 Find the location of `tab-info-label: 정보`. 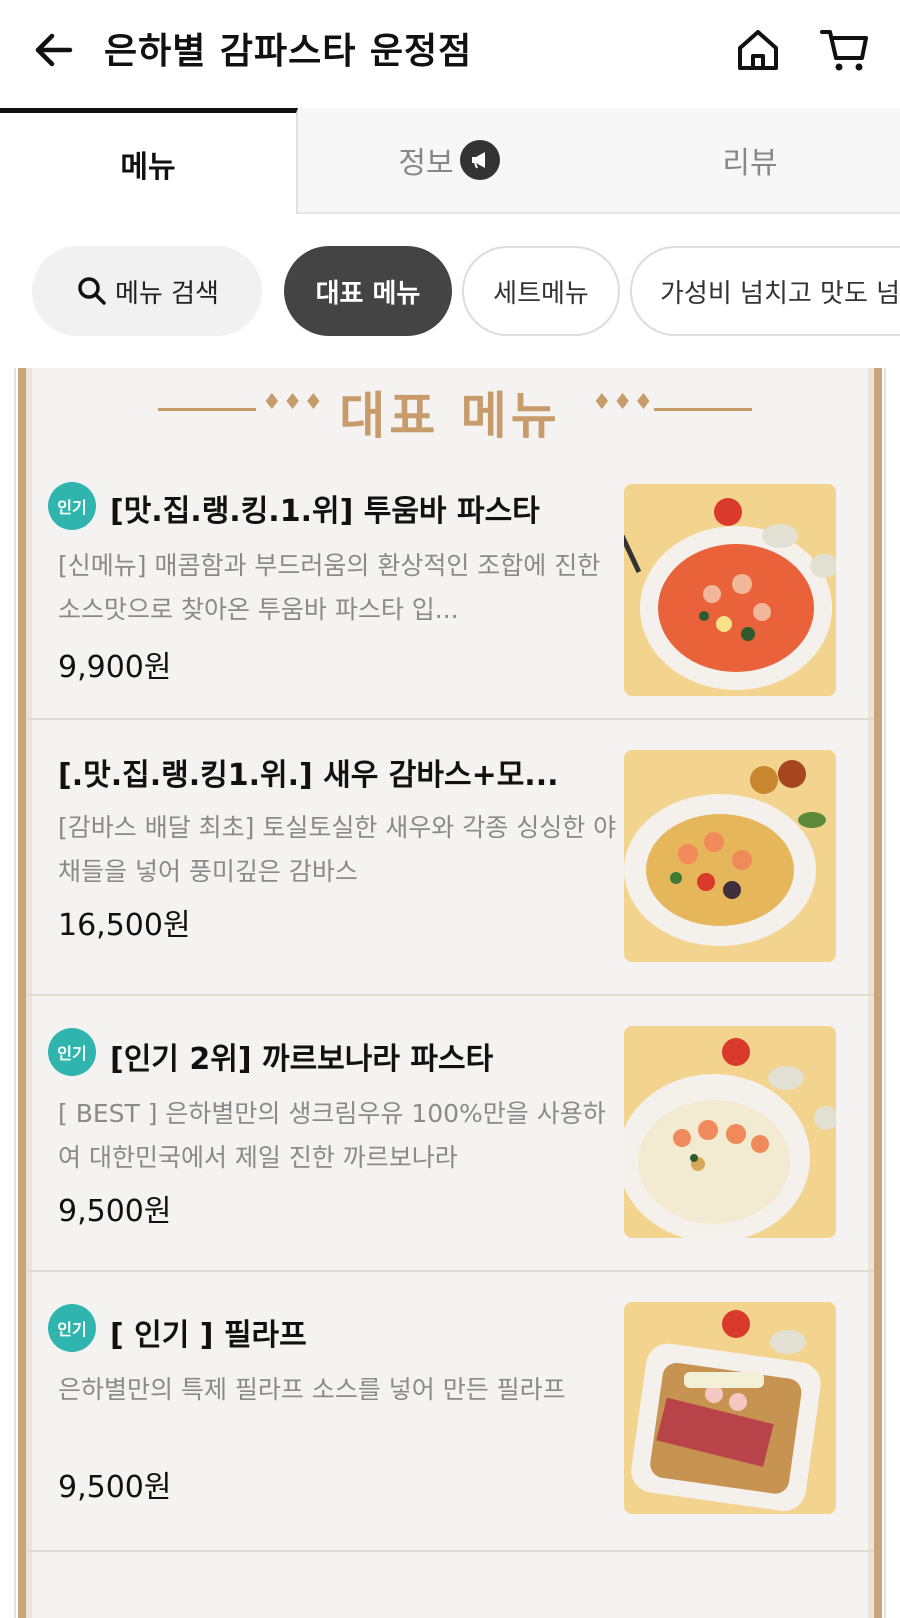

tab-info-label: 정보 is located at coordinates (426, 163).